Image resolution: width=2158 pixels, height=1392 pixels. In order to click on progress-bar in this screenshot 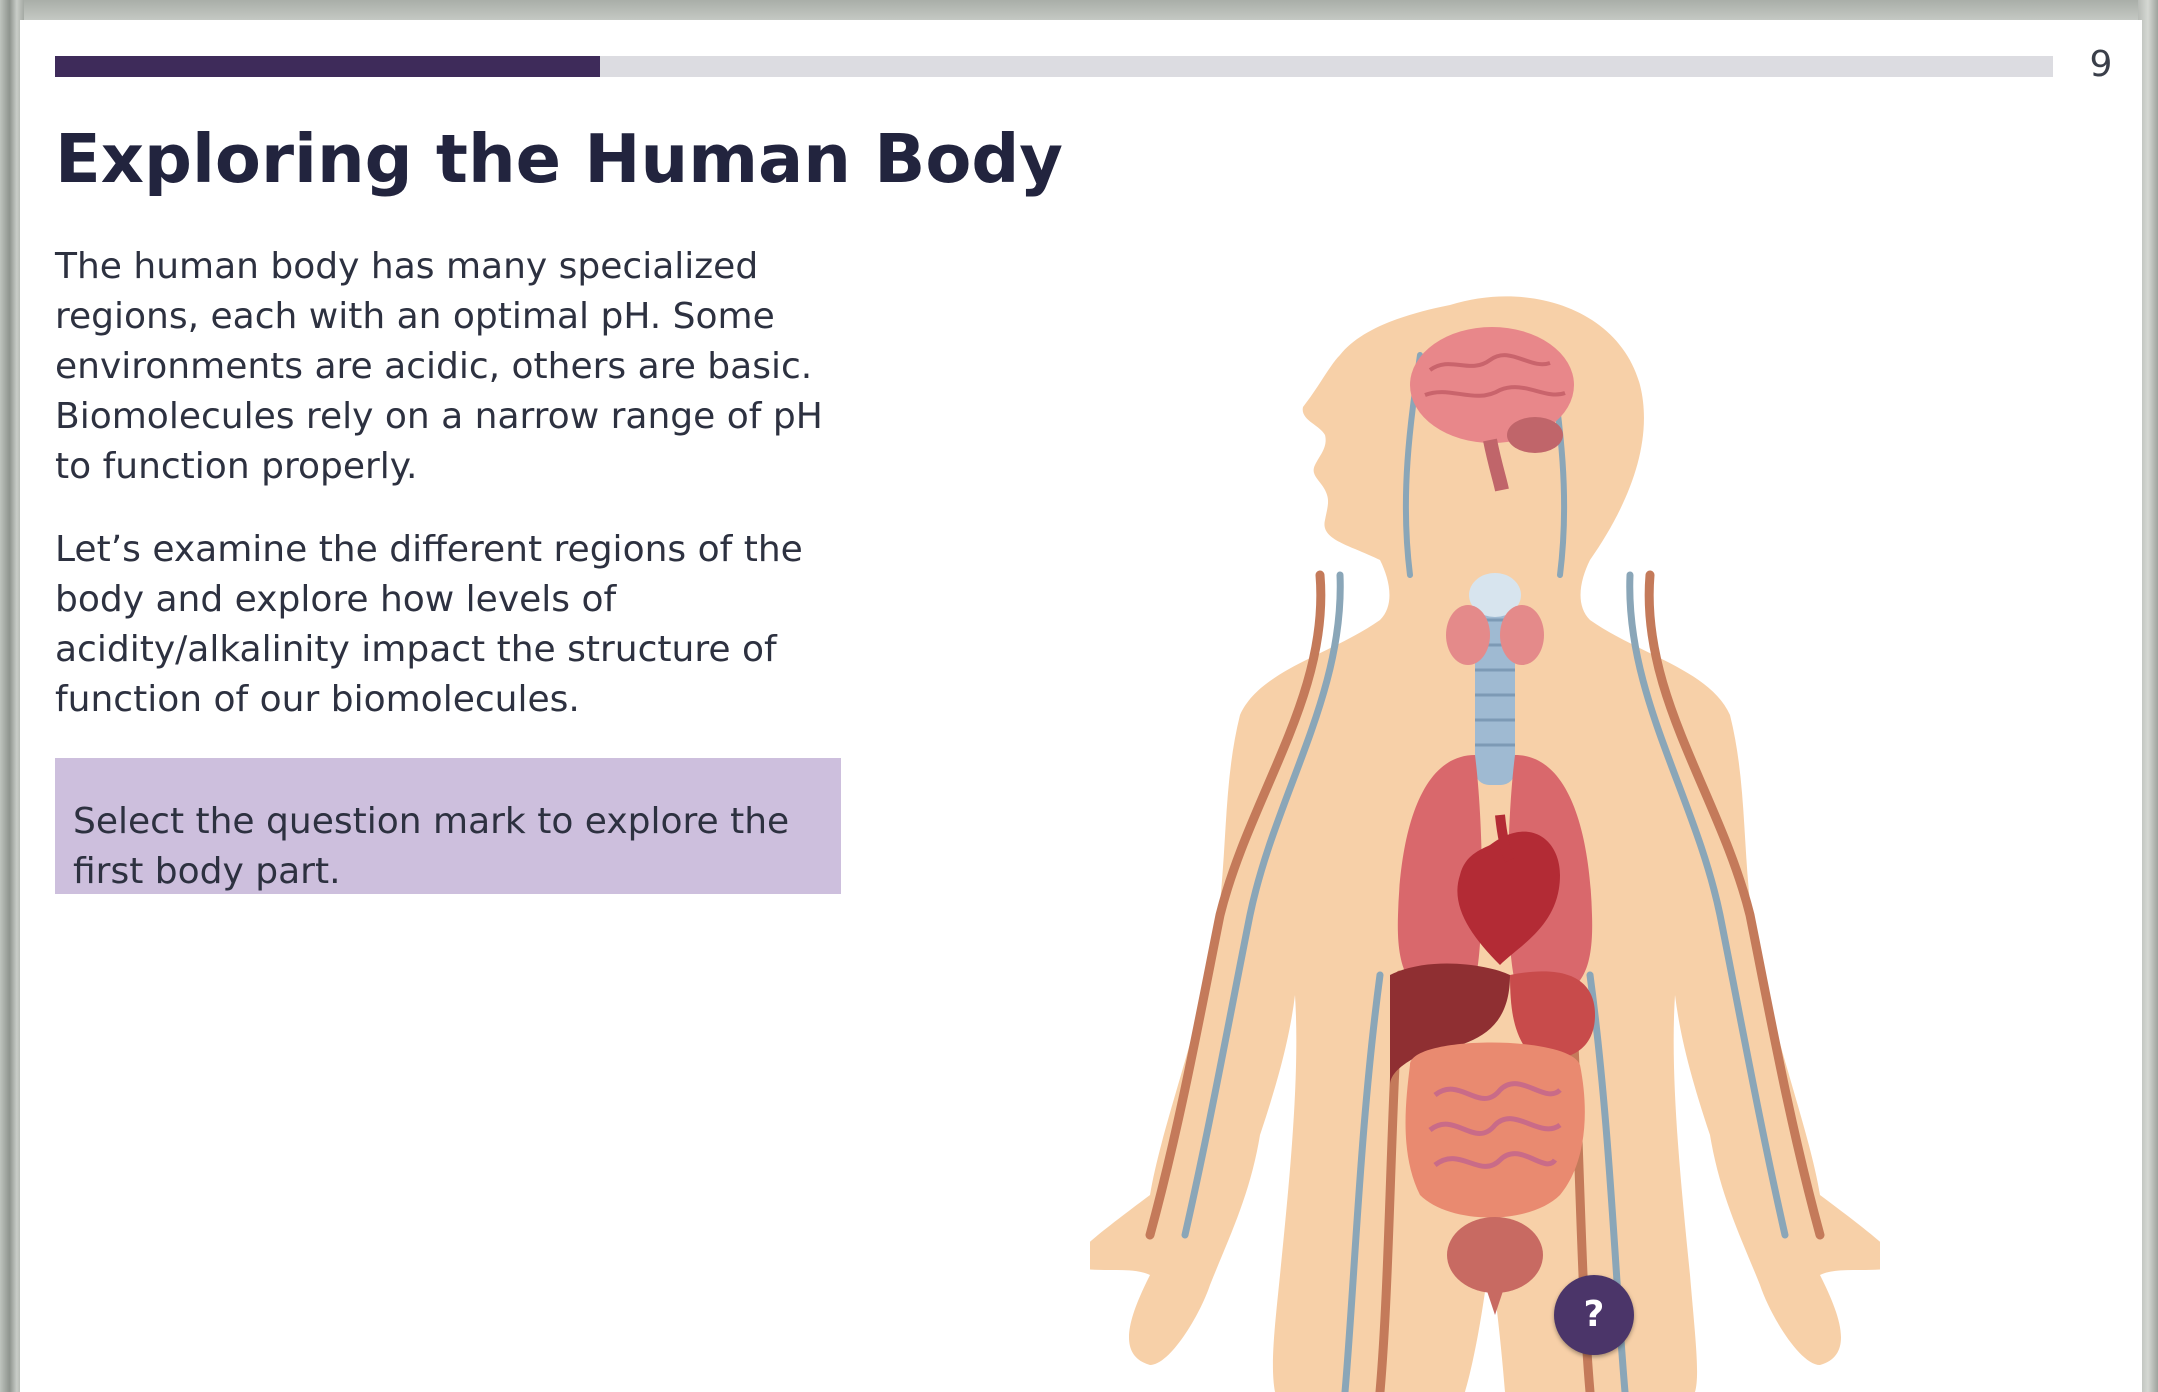, I will do `click(1054, 66)`.